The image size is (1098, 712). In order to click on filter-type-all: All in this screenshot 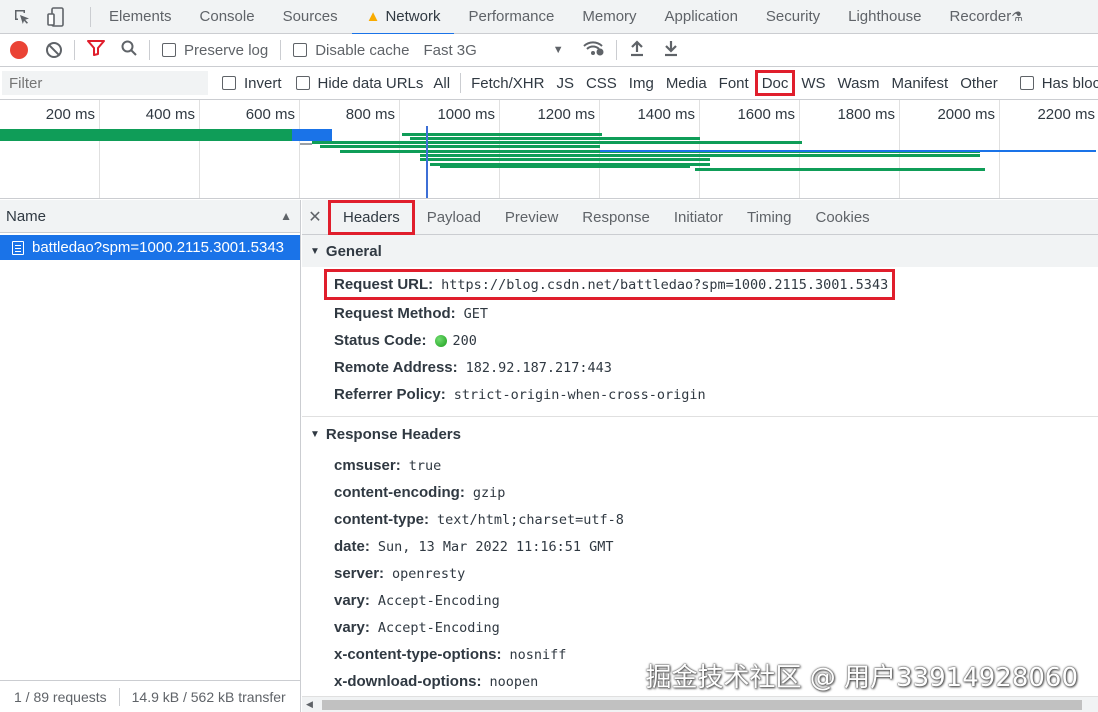, I will do `click(441, 83)`.